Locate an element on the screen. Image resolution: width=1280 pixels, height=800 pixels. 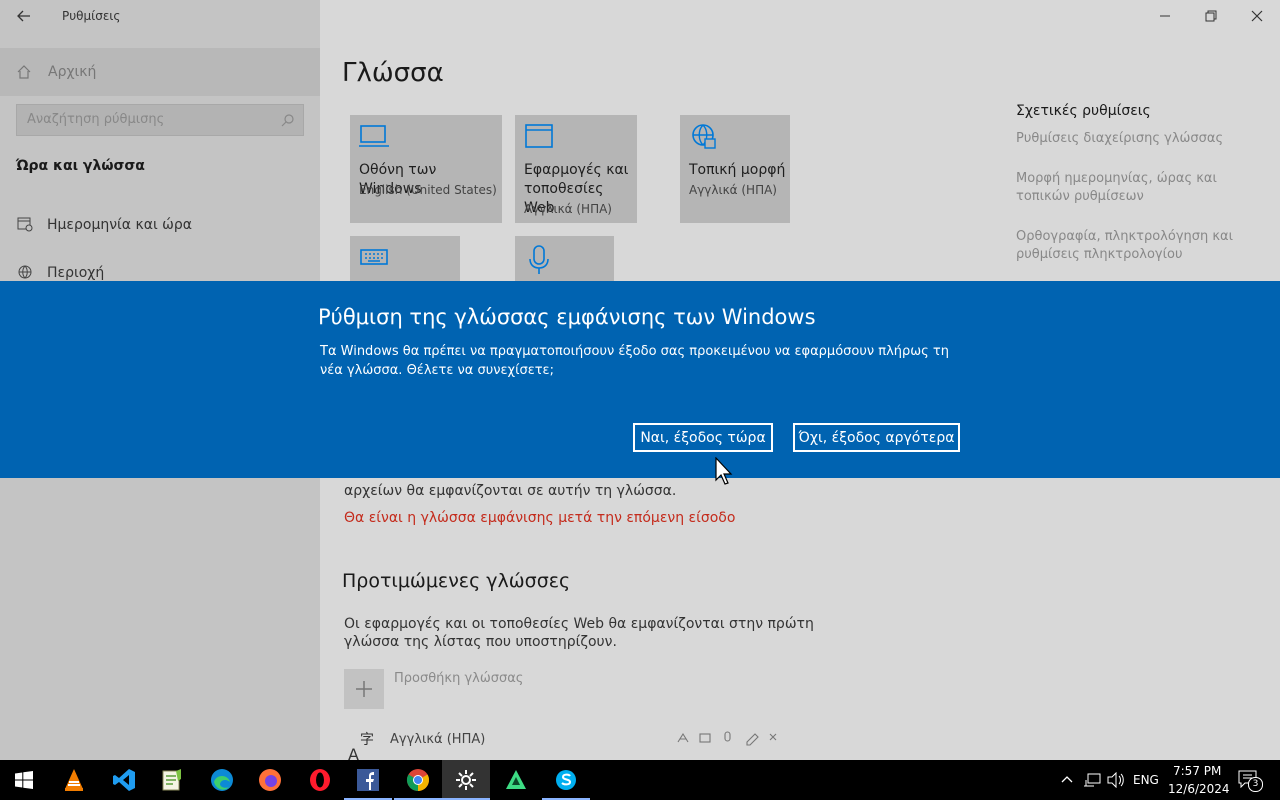
window-title: Ρυθμίσεις is located at coordinates (91, 16).